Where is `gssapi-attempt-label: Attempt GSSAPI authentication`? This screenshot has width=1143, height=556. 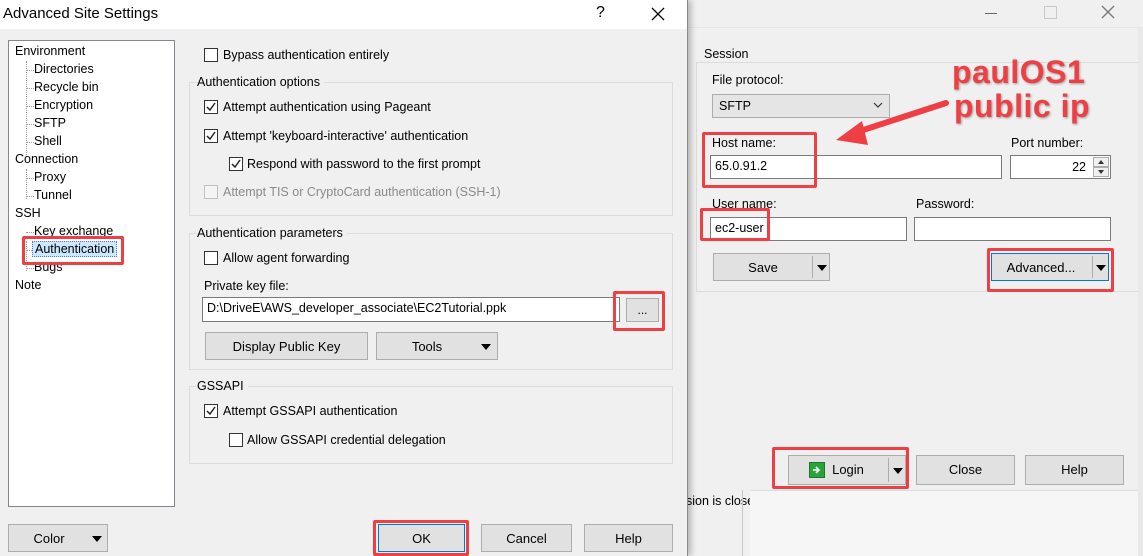
gssapi-attempt-label: Attempt GSSAPI authentication is located at coordinates (310, 411).